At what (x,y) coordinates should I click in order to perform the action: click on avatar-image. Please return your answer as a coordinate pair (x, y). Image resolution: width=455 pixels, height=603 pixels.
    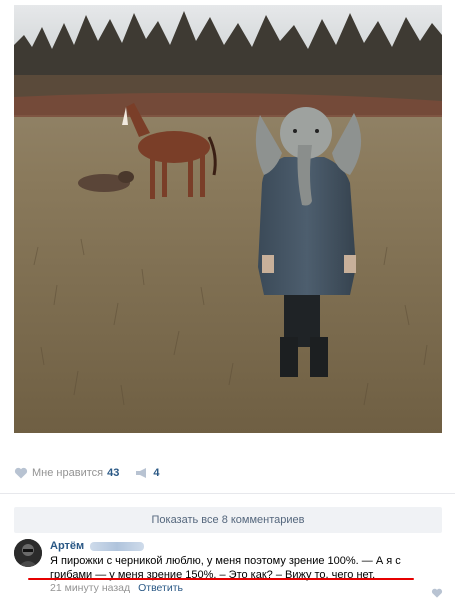
    Looking at the image, I should click on (28, 553).